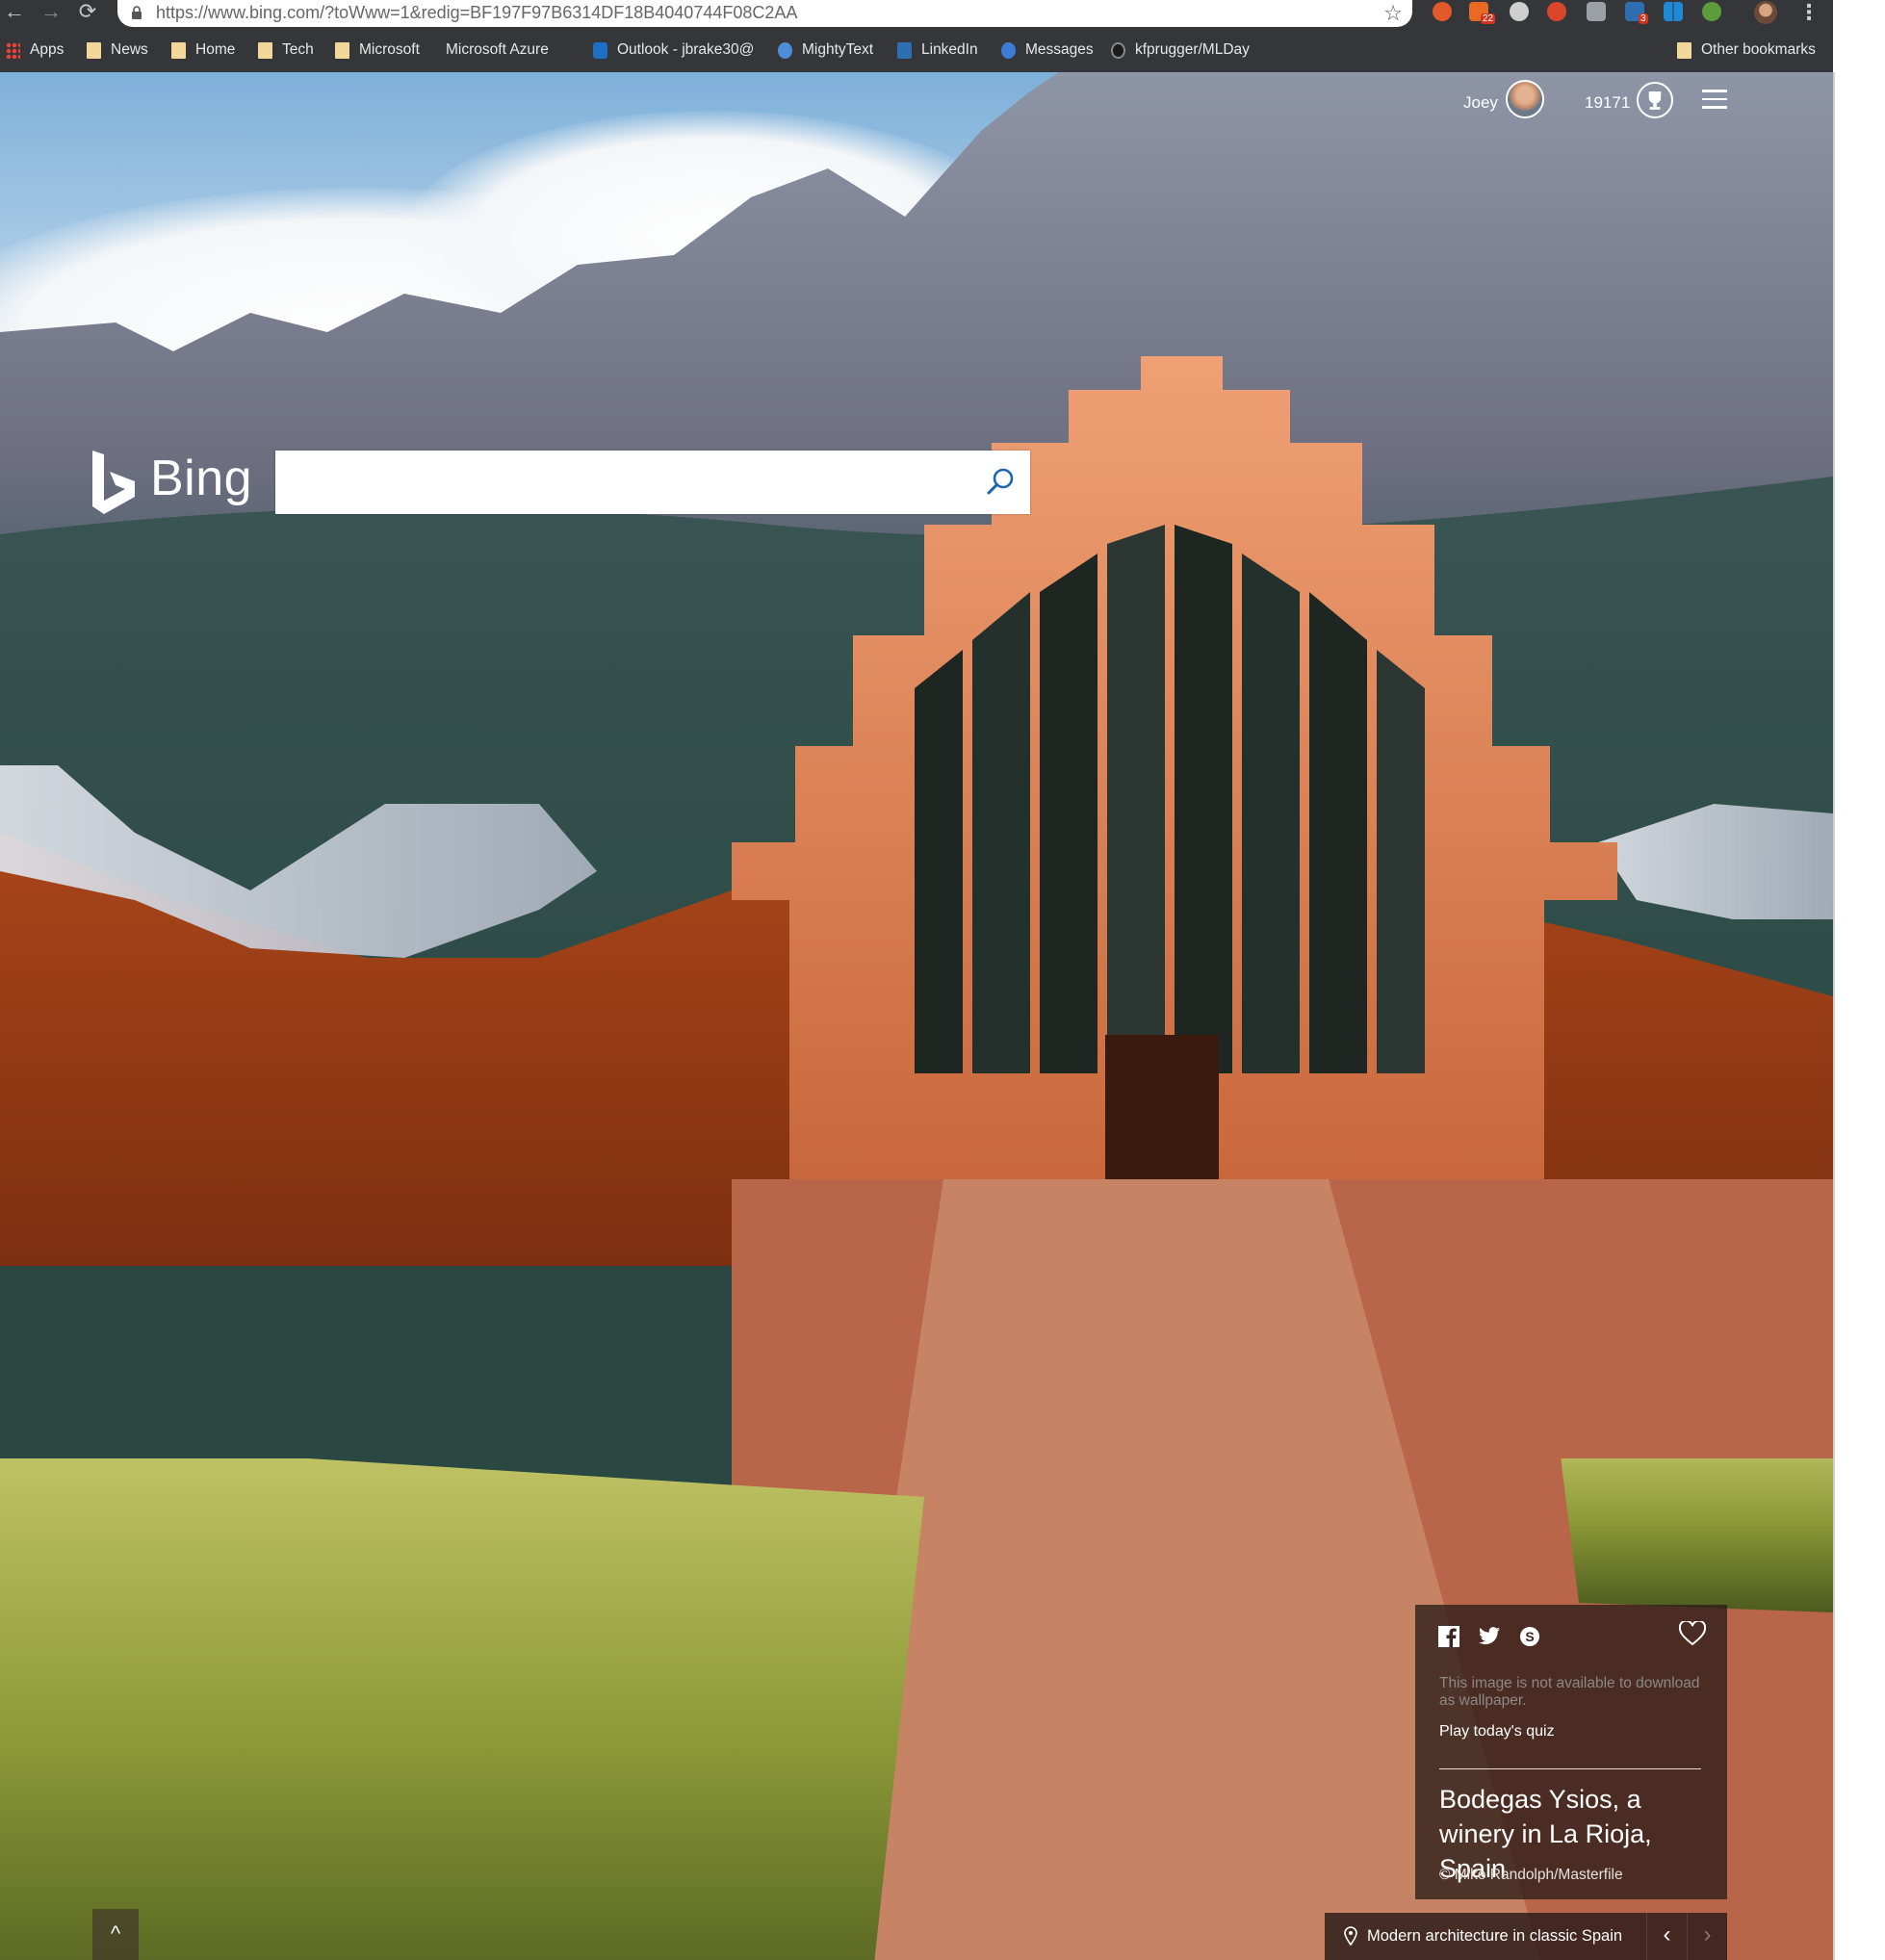  What do you see at coordinates (1765, 12) in the screenshot?
I see `browser-profile-avatar` at bounding box center [1765, 12].